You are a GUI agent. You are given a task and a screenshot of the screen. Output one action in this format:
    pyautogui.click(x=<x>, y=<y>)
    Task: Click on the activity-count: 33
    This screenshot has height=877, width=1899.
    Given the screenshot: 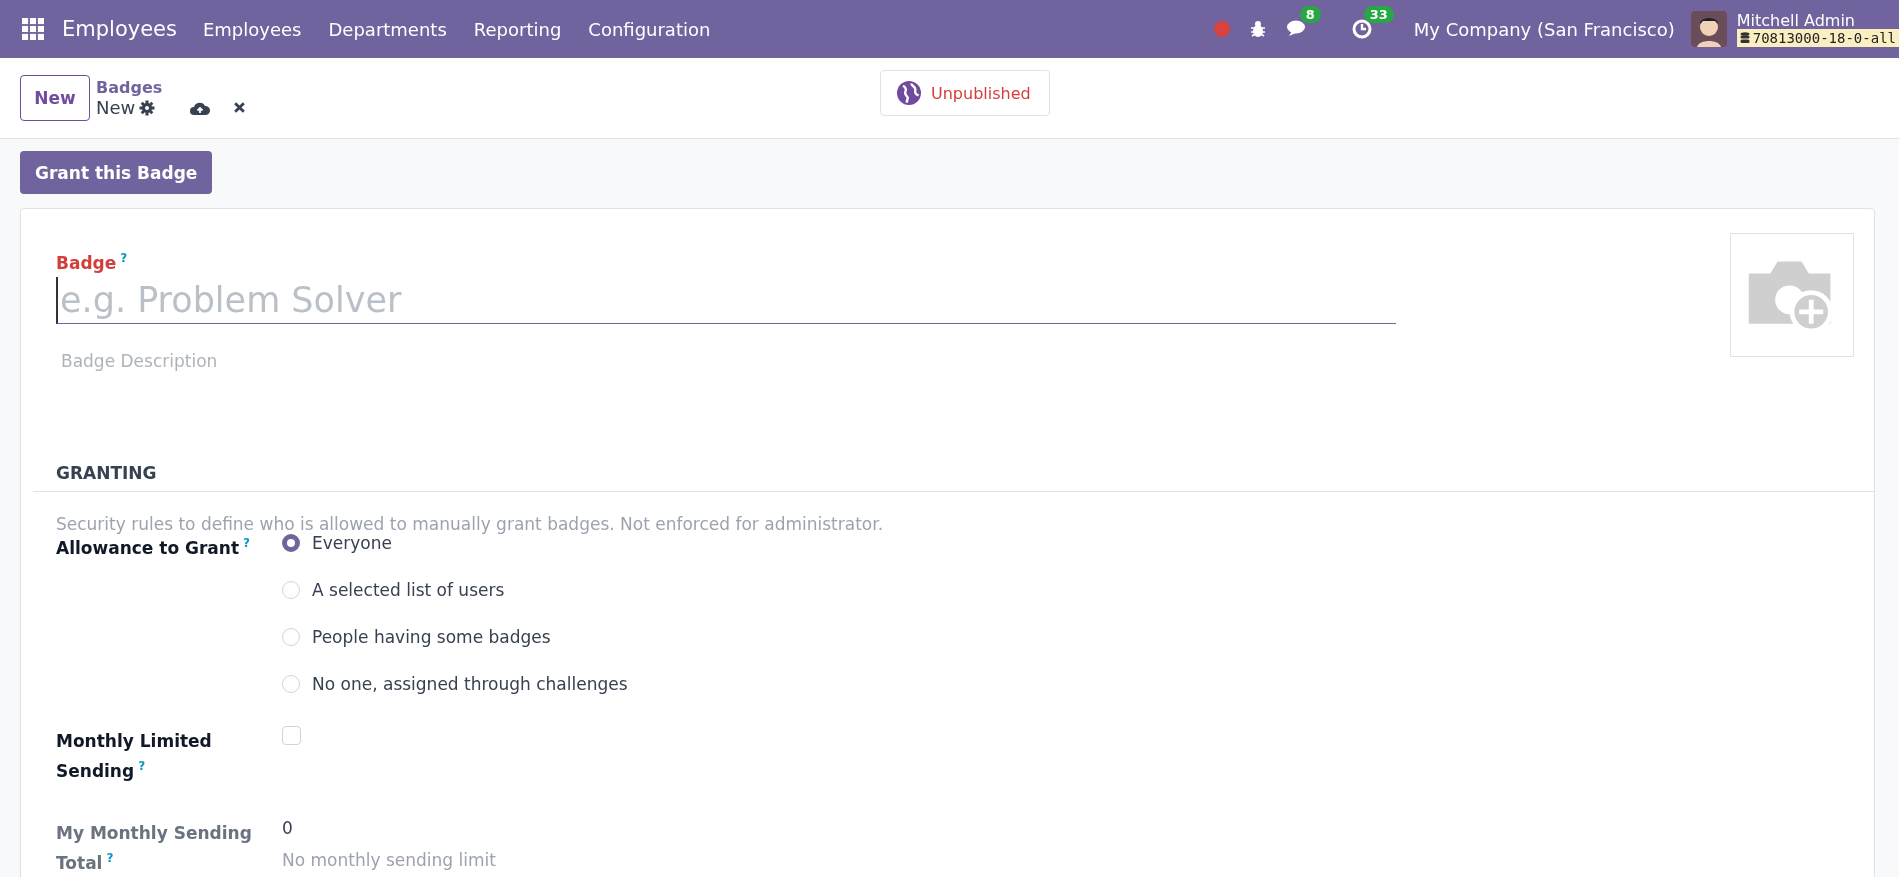 What is the action you would take?
    pyautogui.click(x=1378, y=14)
    